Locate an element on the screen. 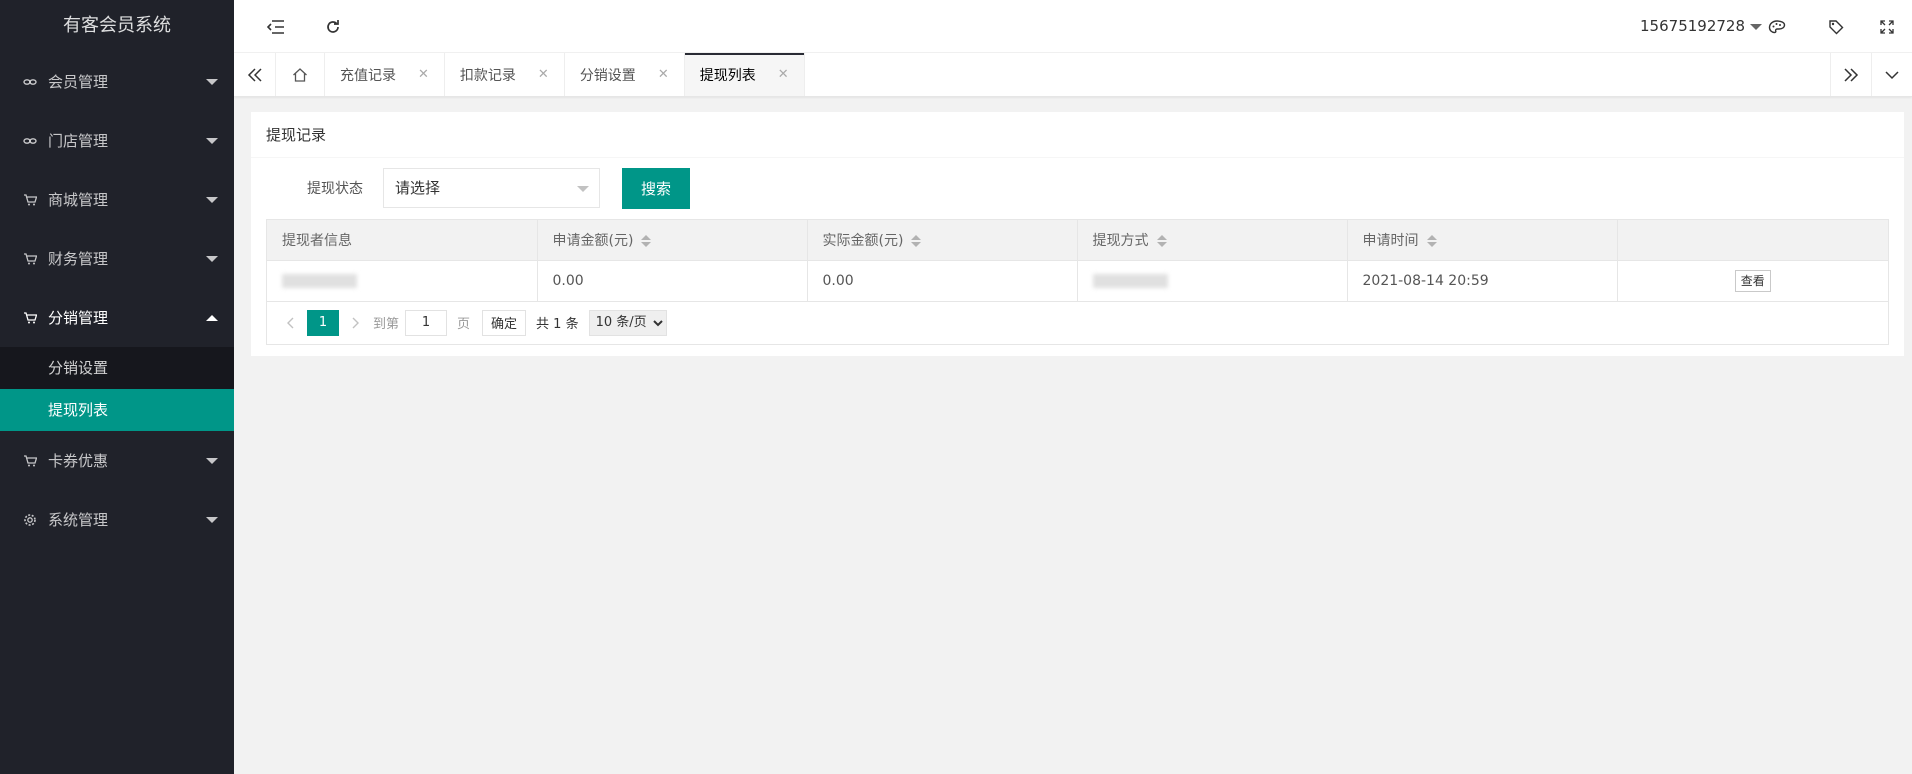 This screenshot has height=774, width=1912. refresh-button is located at coordinates (333, 26).